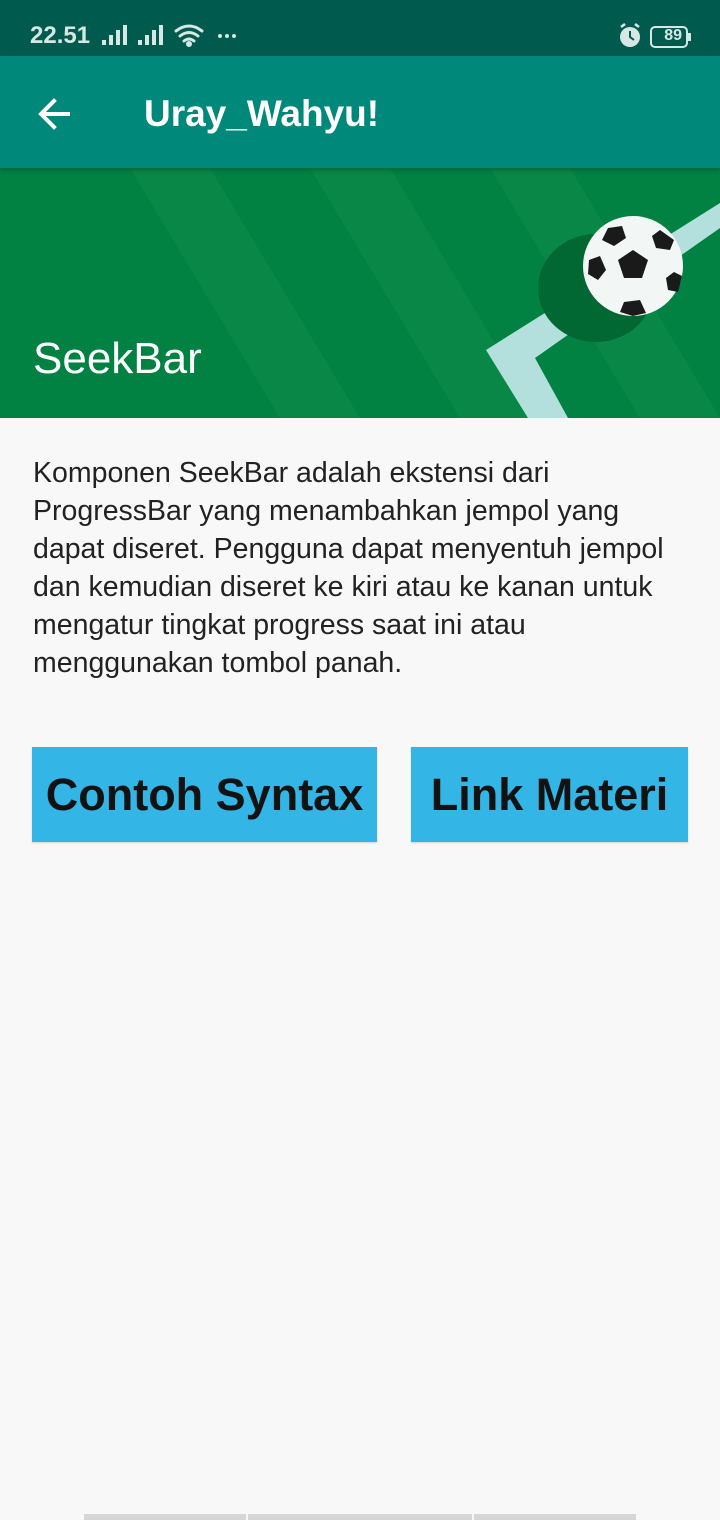  What do you see at coordinates (204, 794) in the screenshot?
I see `contoh-syntax-button: Contoh Syntax` at bounding box center [204, 794].